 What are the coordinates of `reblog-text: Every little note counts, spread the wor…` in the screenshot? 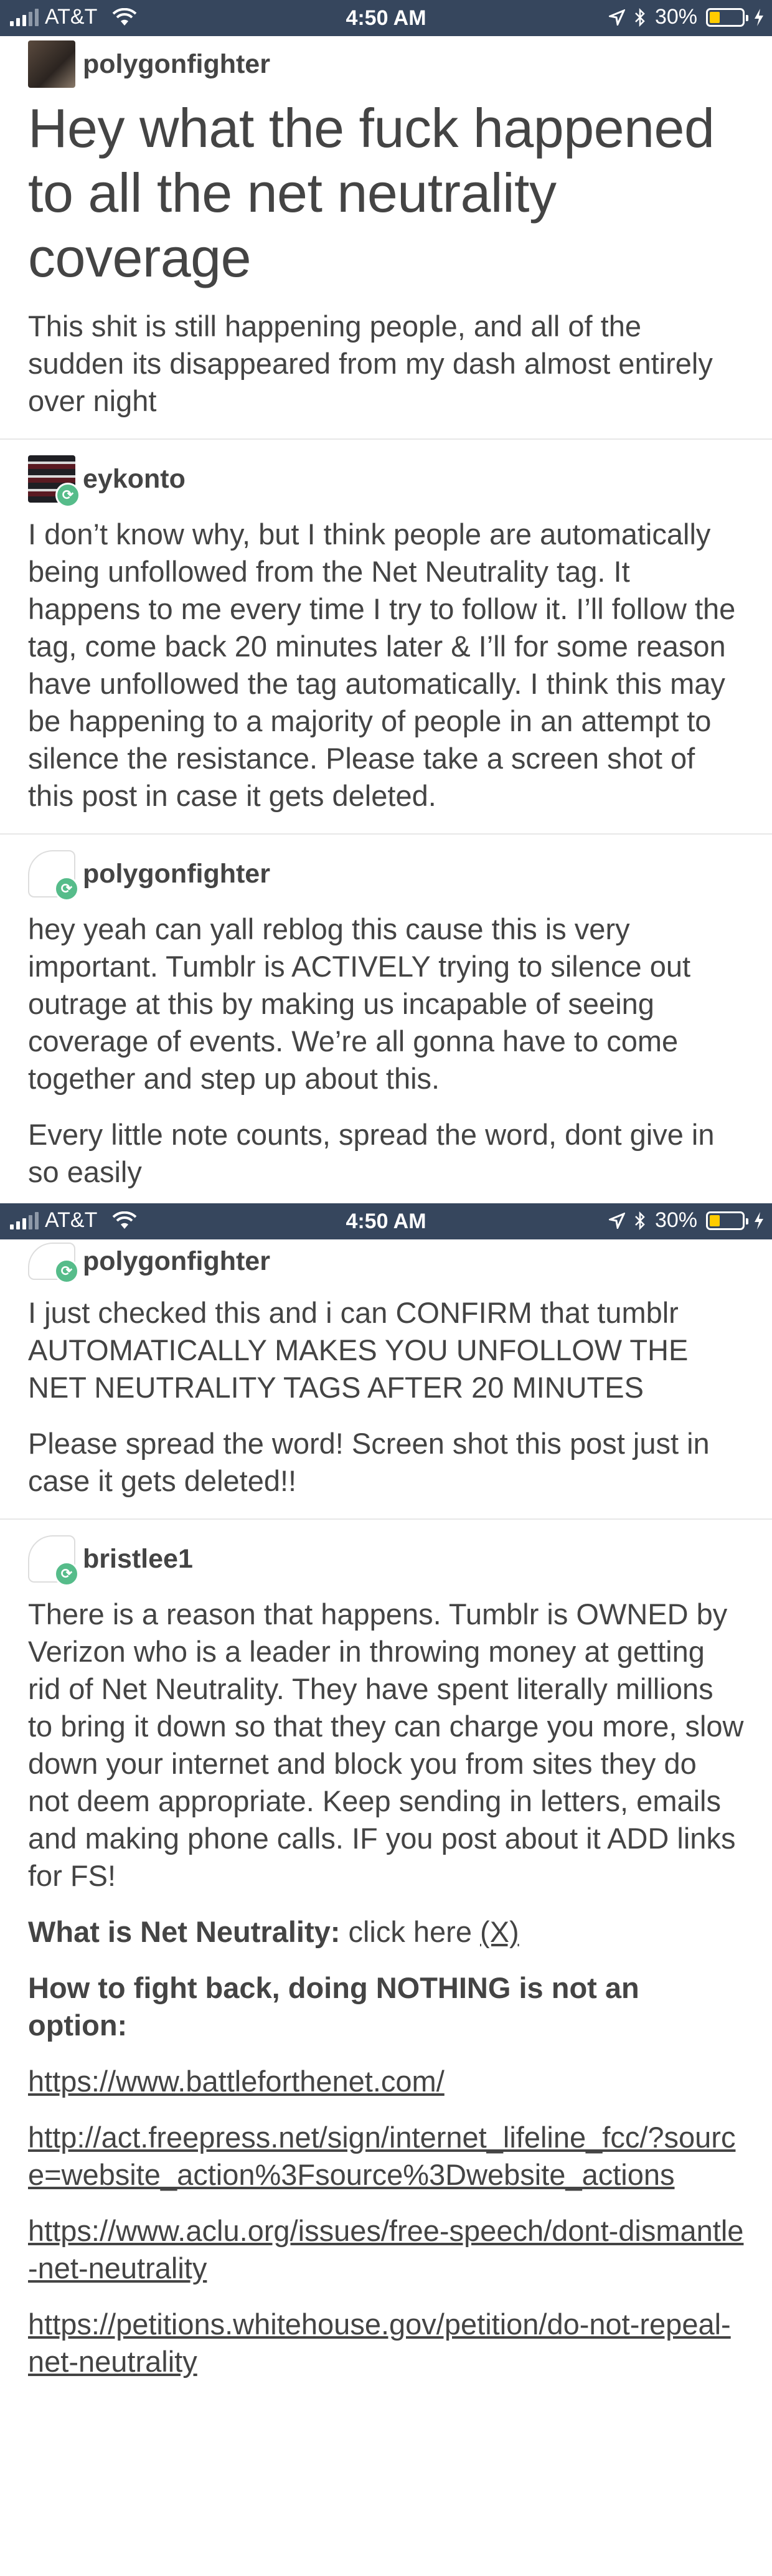 It's located at (371, 1153).